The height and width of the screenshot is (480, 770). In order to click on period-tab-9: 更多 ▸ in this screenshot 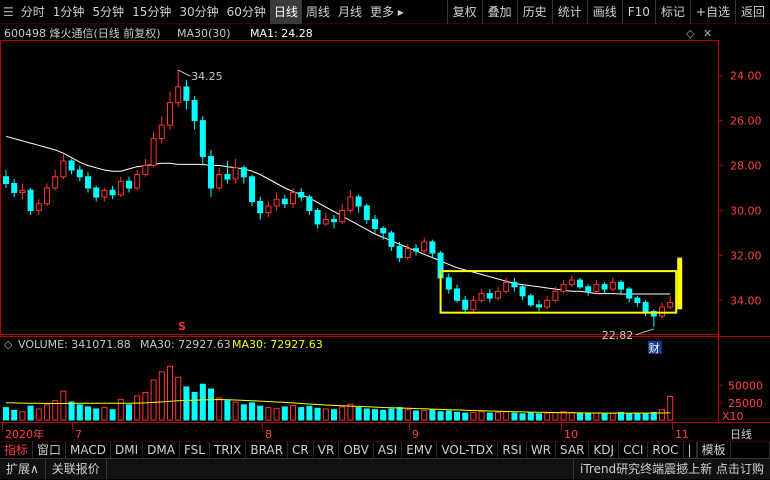, I will do `click(387, 12)`.